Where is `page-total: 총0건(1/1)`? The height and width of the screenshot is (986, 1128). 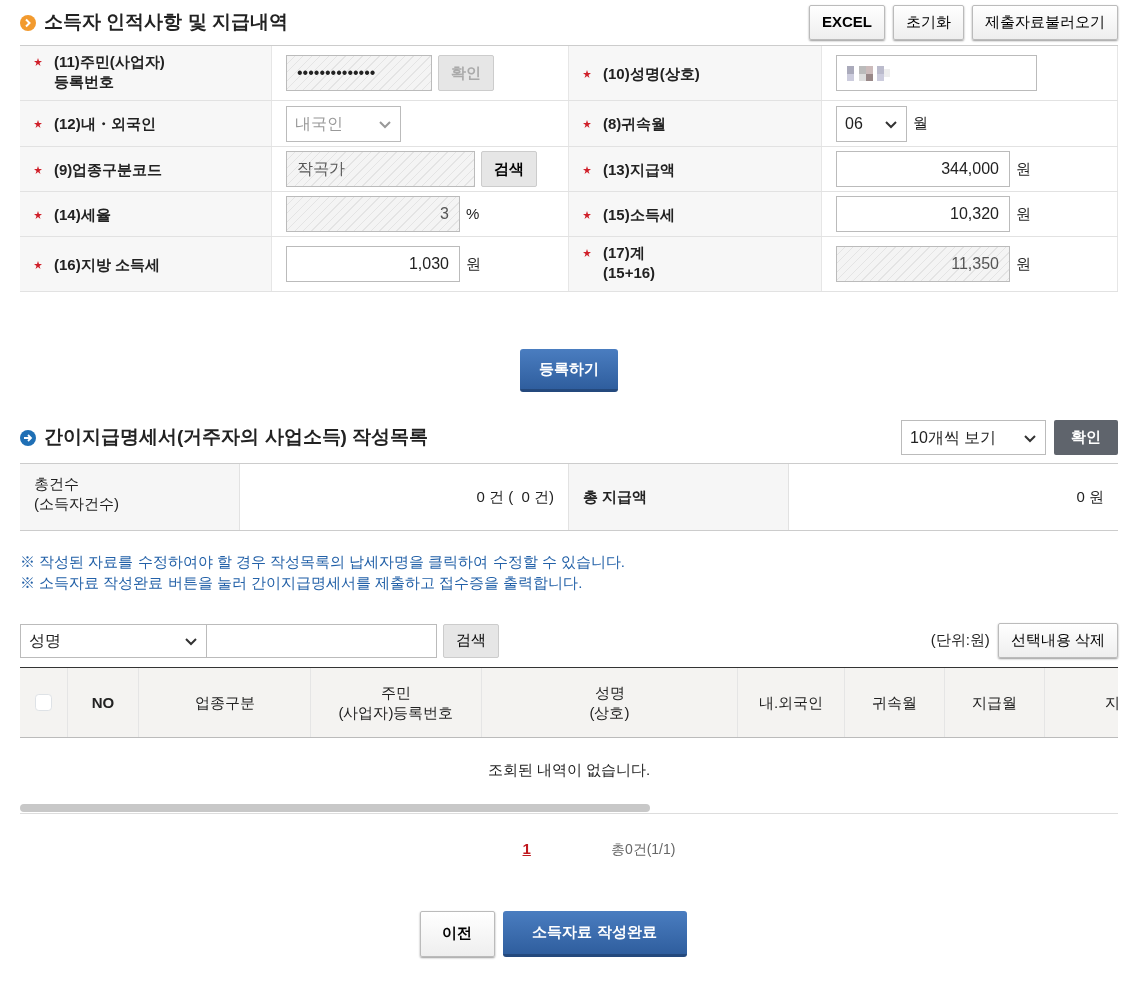 page-total: 총0건(1/1) is located at coordinates (643, 849).